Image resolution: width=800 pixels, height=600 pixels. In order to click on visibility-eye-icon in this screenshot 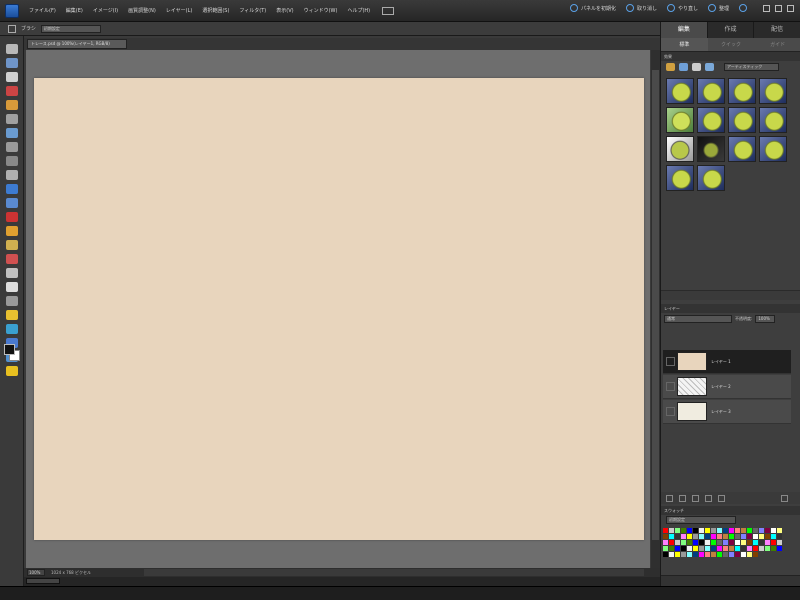, I will do `click(670, 361)`.